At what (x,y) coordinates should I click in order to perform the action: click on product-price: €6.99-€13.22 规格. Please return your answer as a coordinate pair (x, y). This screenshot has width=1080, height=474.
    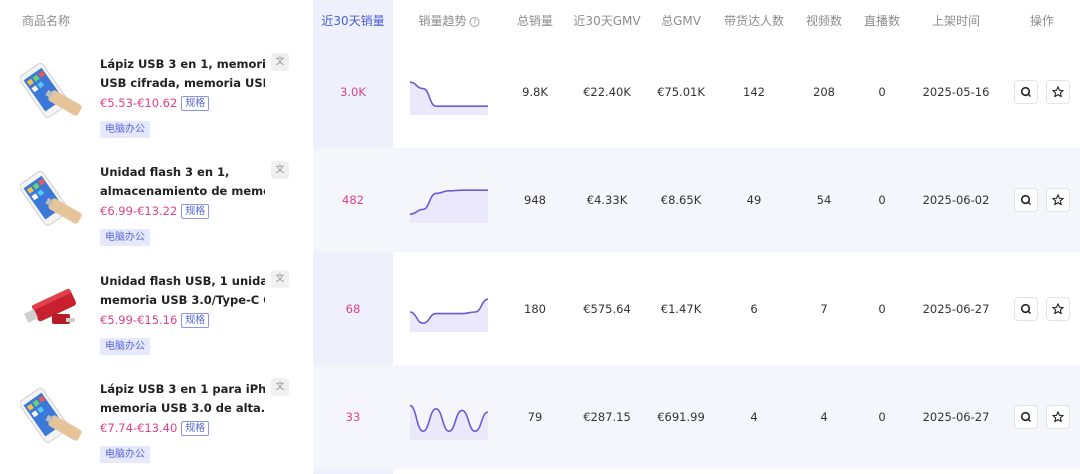
    Looking at the image, I should click on (155, 211).